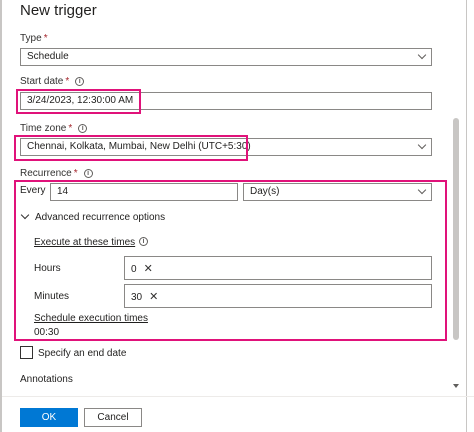  I want to click on cancel-button: Cancel, so click(113, 417).